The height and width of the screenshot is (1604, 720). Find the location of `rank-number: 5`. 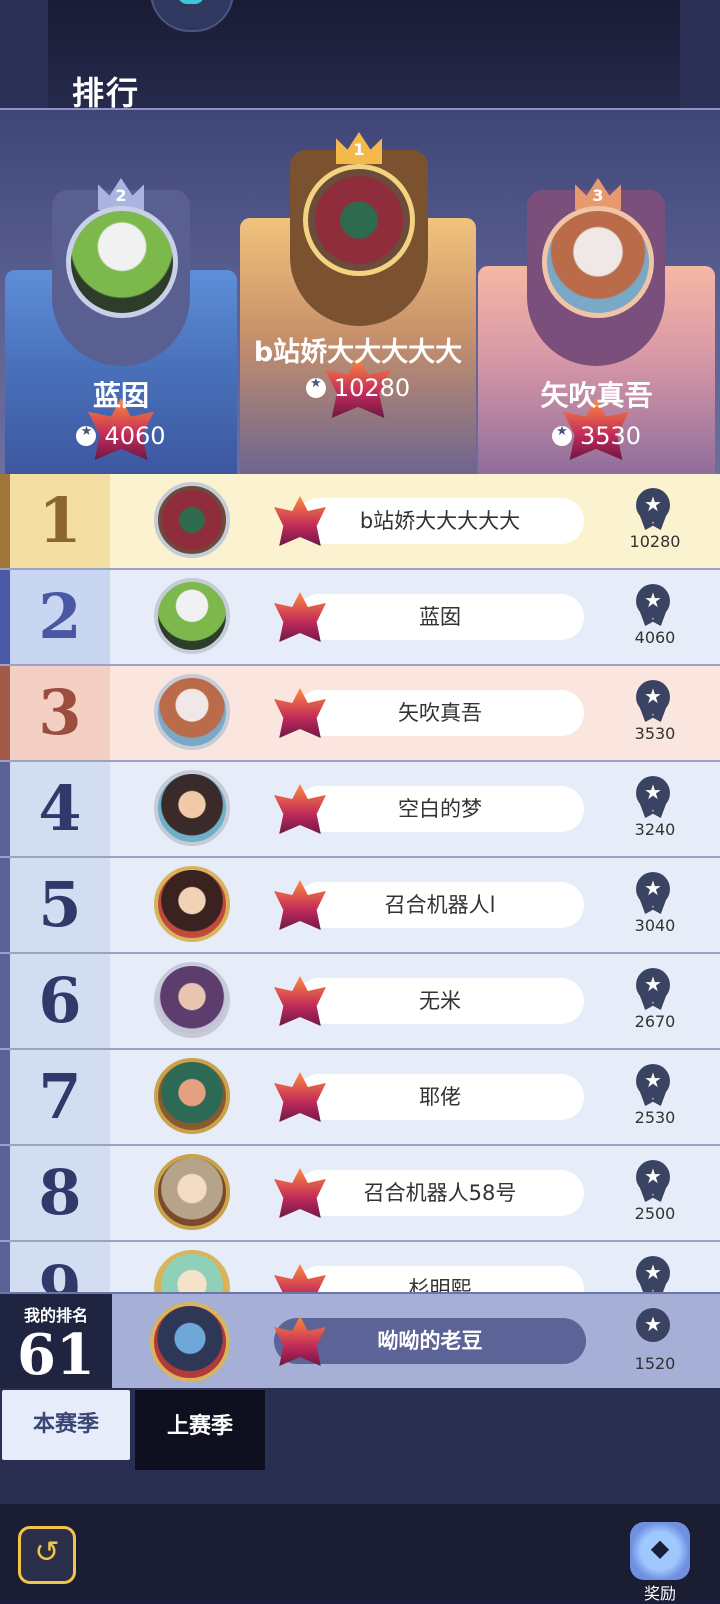

rank-number: 5 is located at coordinates (60, 904).